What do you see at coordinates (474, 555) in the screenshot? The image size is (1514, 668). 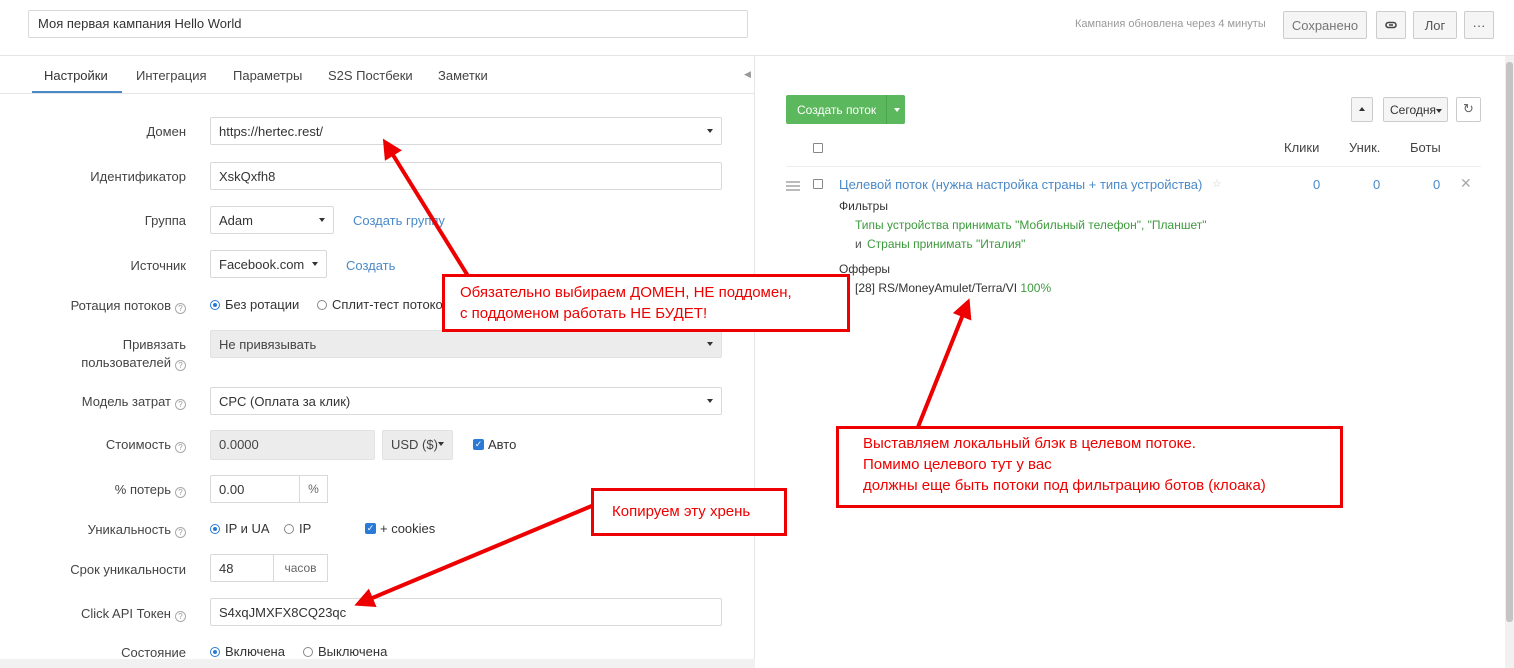 I see `arrow-to-token` at bounding box center [474, 555].